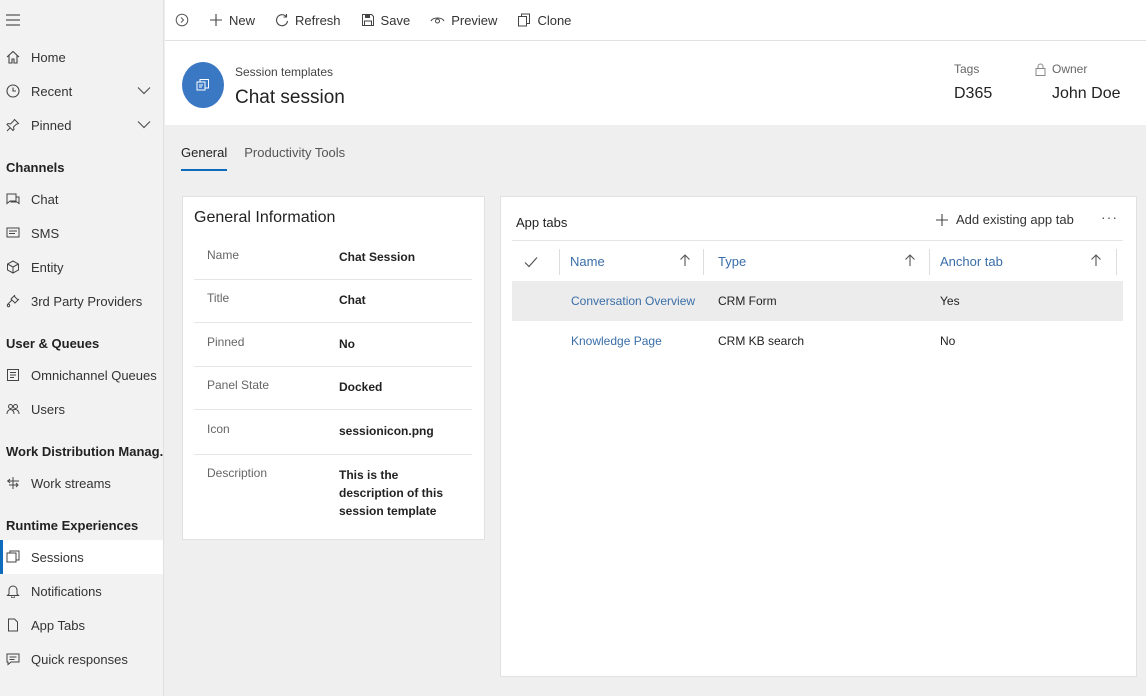 This screenshot has height=696, width=1146. I want to click on copy-icon, so click(524, 20).